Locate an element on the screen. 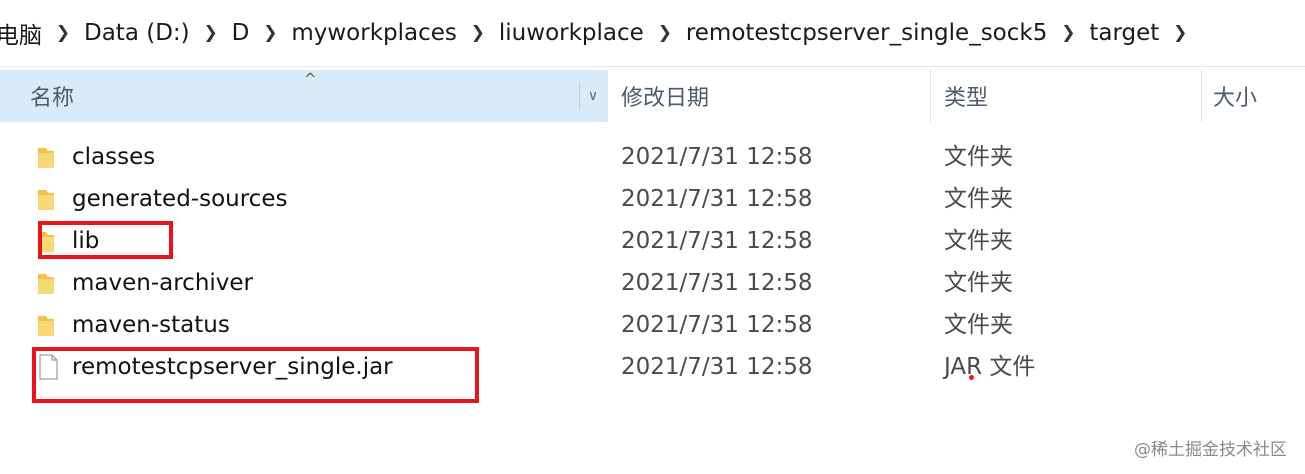 The width and height of the screenshot is (1305, 474). file-name: maven-archiver is located at coordinates (163, 283).